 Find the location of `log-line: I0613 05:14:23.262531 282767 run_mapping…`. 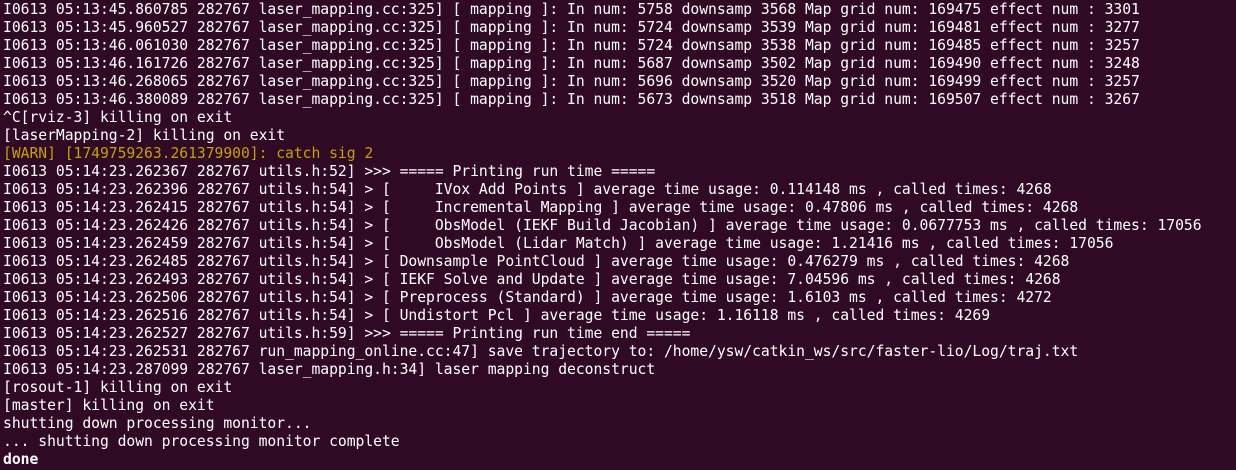

log-line: I0613 05:14:23.262531 282767 run_mapping… is located at coordinates (541, 351).